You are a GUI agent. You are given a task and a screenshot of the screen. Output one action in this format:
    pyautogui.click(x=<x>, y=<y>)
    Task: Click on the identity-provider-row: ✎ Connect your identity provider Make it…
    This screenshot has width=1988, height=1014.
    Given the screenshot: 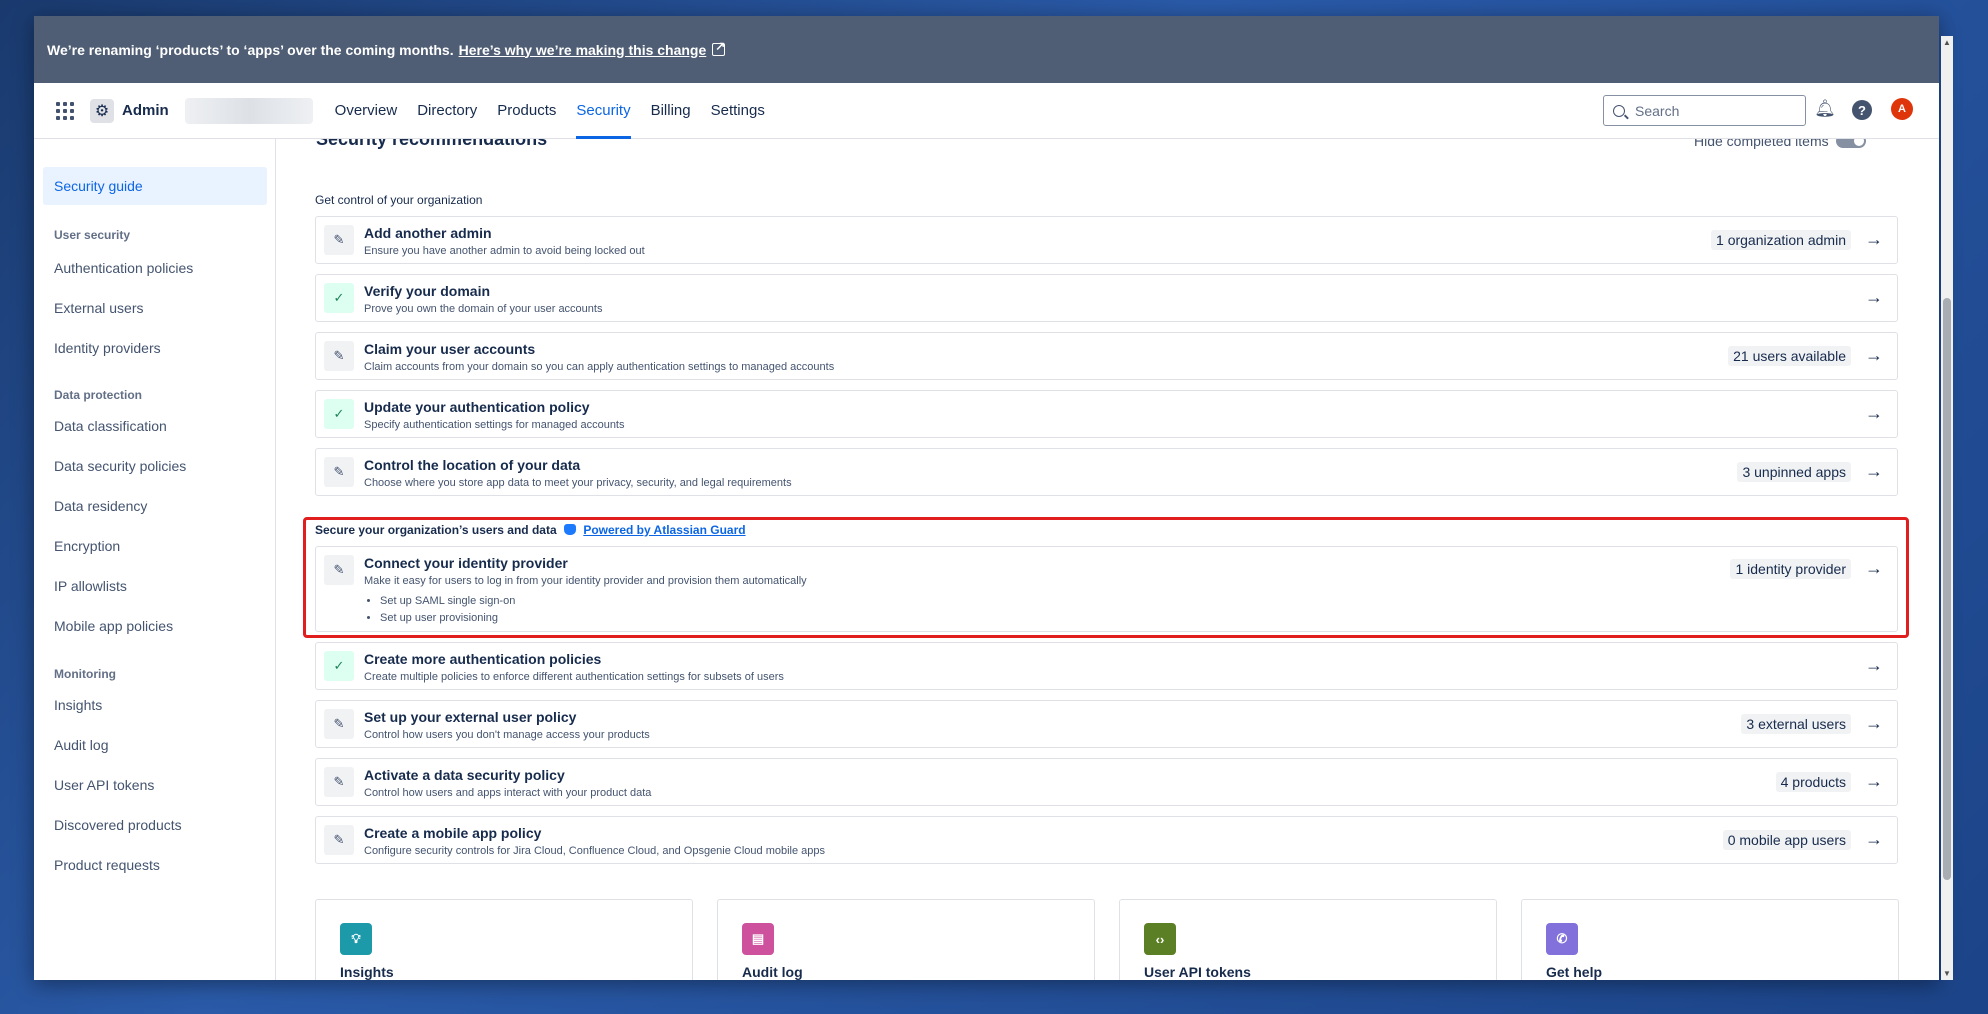 What is the action you would take?
    pyautogui.click(x=1106, y=589)
    